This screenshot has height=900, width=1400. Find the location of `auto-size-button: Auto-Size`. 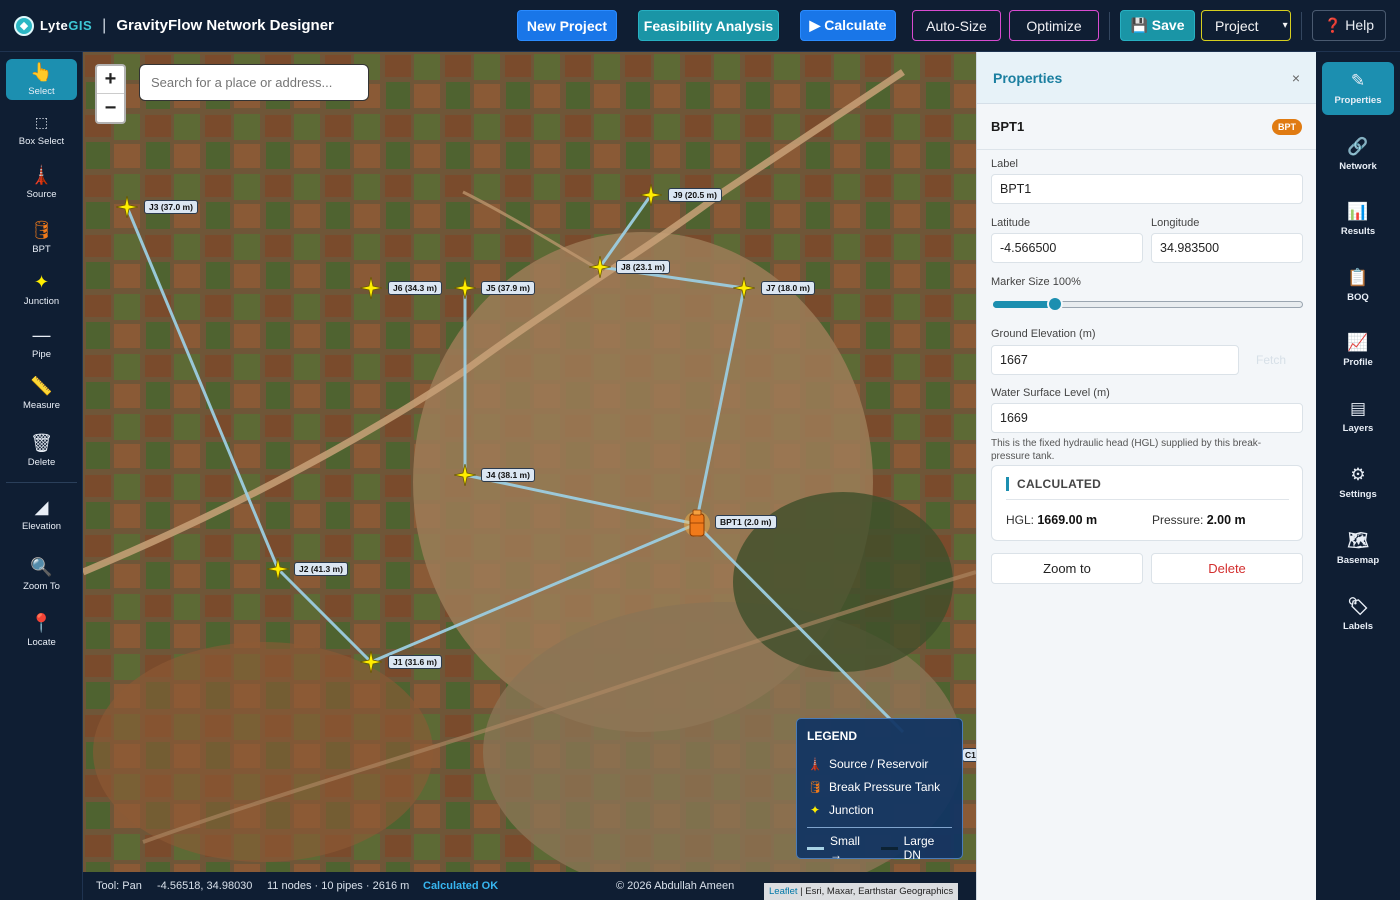

auto-size-button: Auto-Size is located at coordinates (956, 25).